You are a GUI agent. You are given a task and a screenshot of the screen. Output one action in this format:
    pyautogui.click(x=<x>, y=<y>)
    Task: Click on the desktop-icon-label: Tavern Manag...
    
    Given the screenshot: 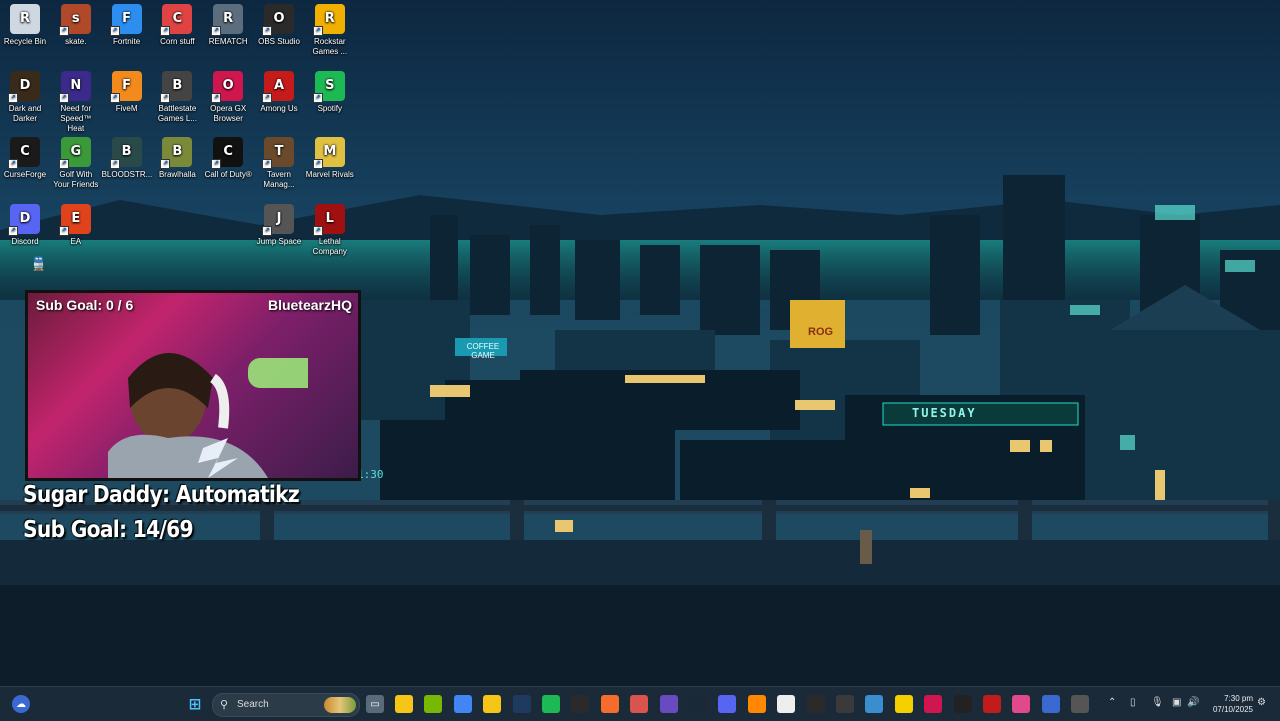 What is the action you would take?
    pyautogui.click(x=279, y=179)
    